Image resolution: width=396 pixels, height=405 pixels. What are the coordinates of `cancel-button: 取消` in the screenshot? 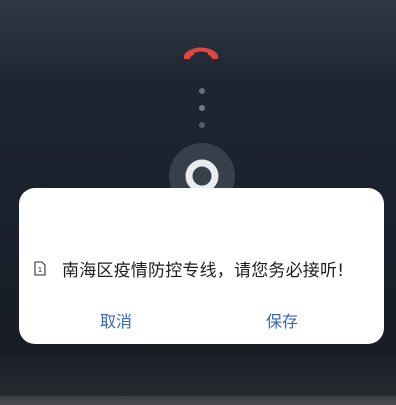 It's located at (116, 320).